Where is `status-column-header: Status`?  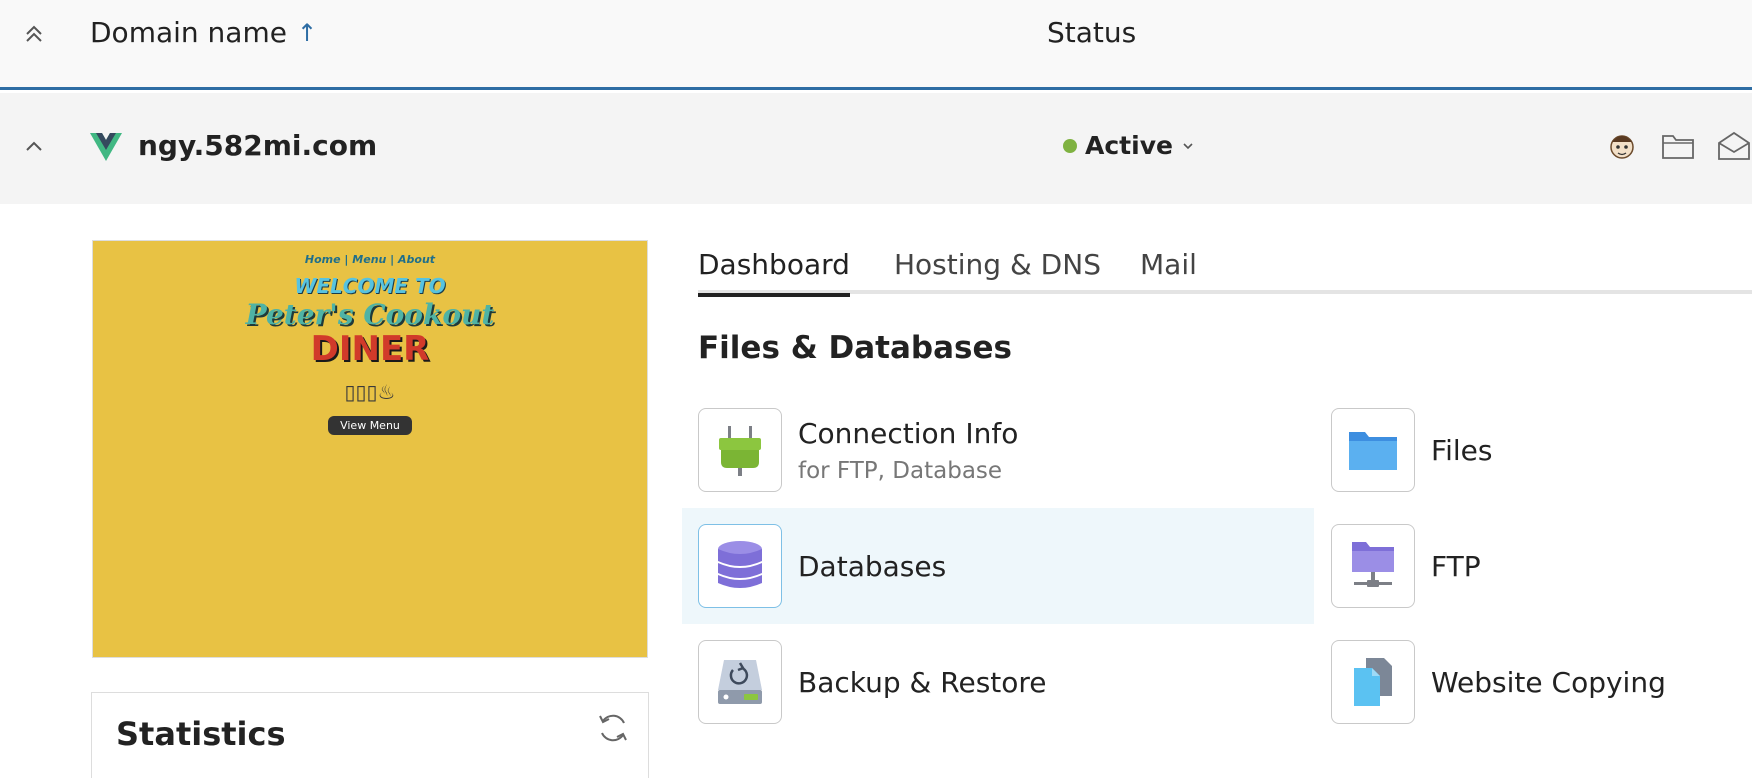
status-column-header: Status is located at coordinates (1091, 32).